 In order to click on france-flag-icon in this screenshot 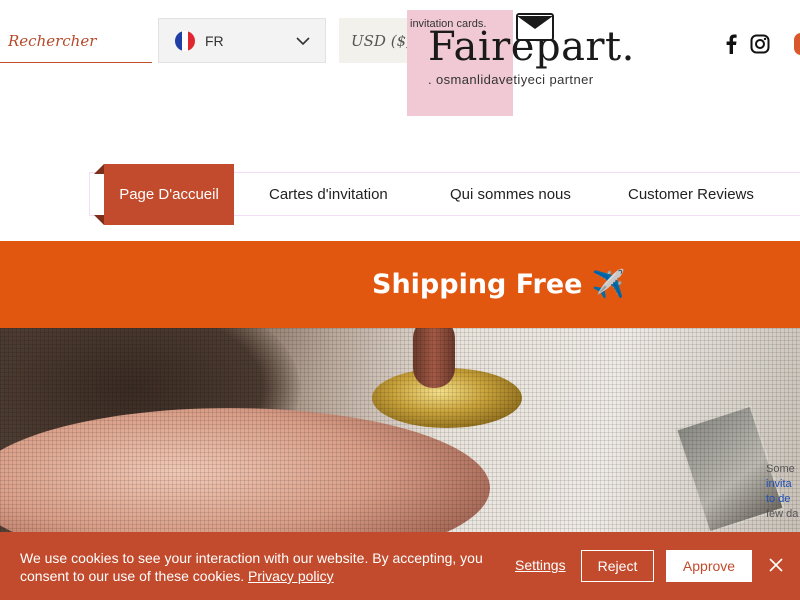, I will do `click(185, 40)`.